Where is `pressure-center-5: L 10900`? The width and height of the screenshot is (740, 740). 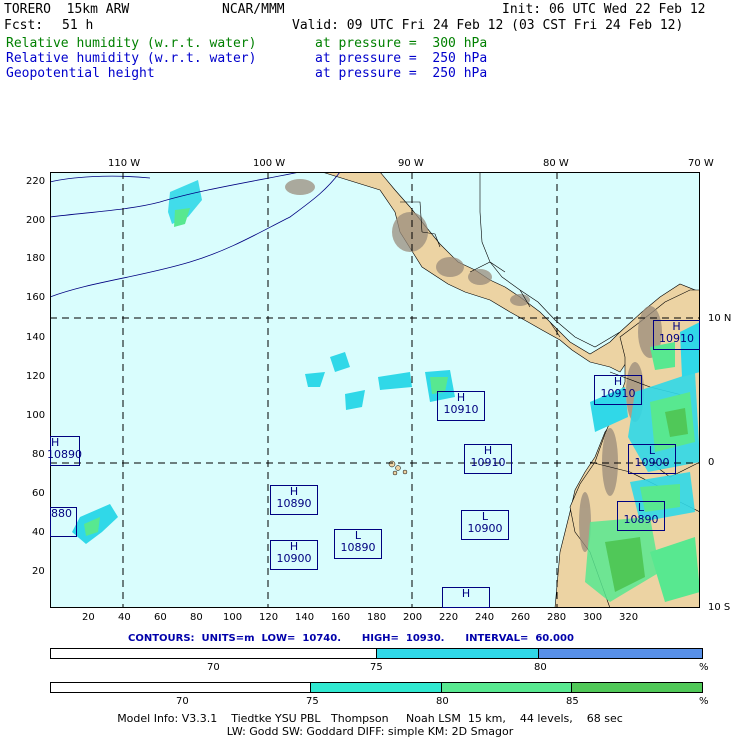 pressure-center-5: L 10900 is located at coordinates (652, 459).